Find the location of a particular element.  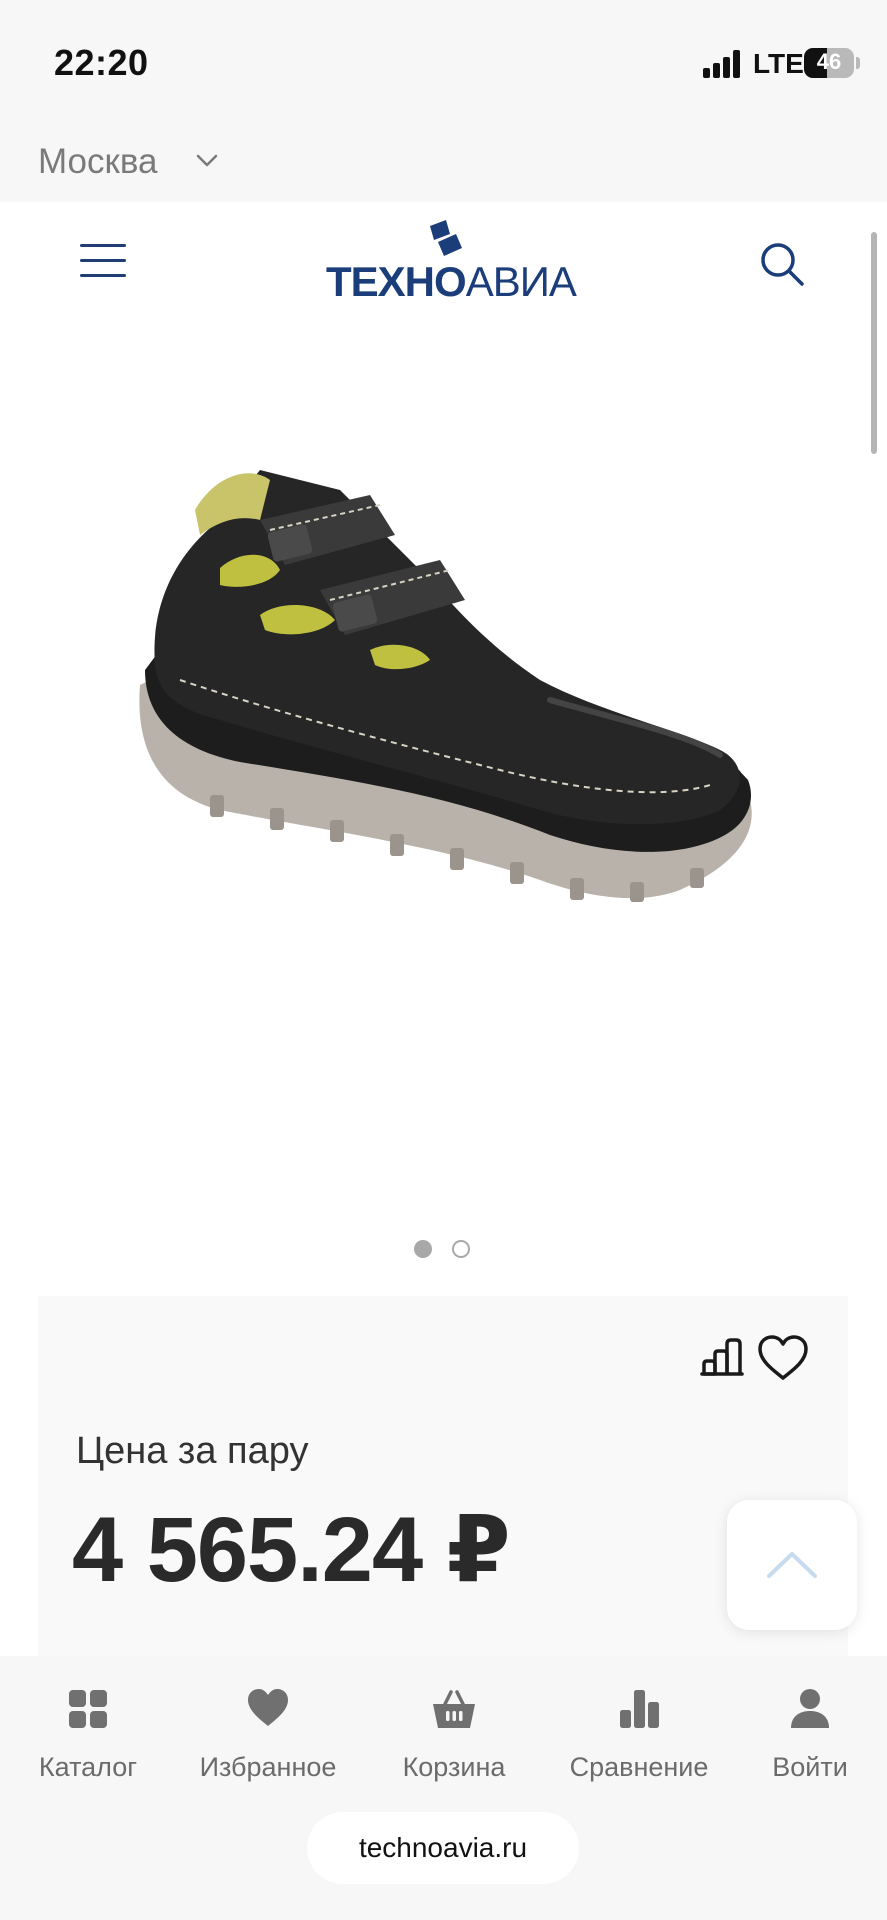

nav-item-catalog: Каталог is located at coordinates (88, 1734).